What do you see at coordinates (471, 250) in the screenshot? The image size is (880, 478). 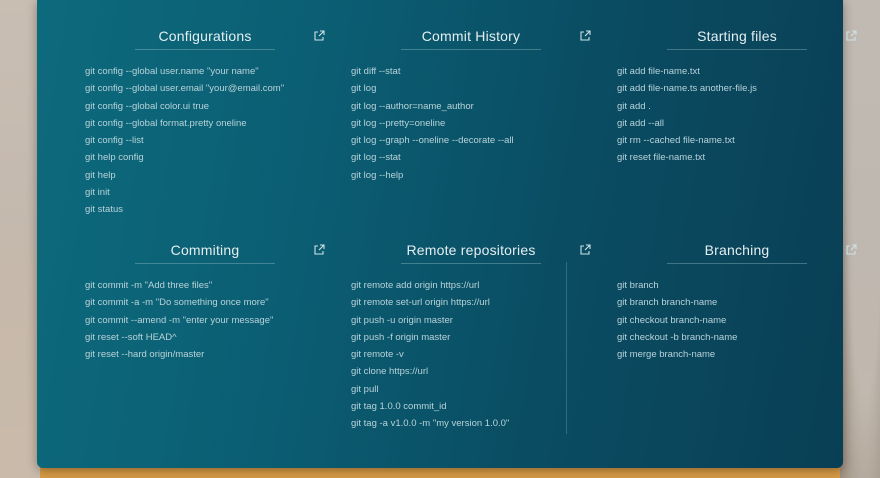 I see `section-title: Remote repositories` at bounding box center [471, 250].